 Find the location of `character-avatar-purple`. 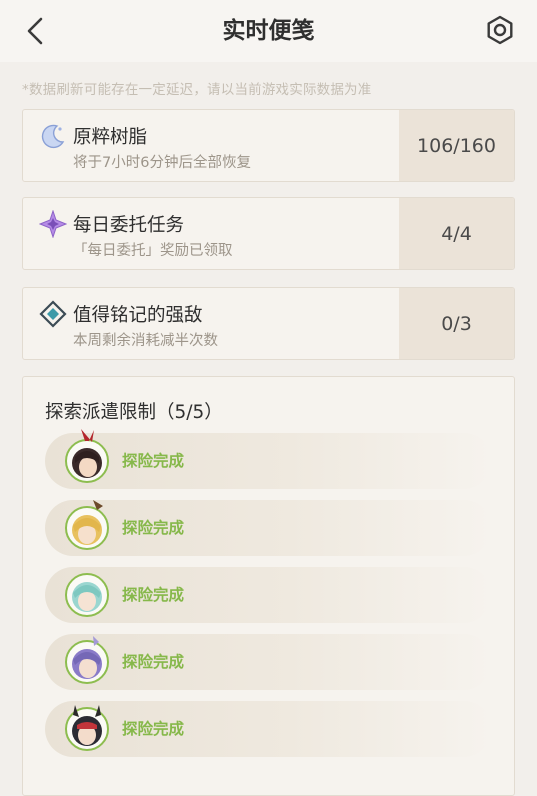

character-avatar-purple is located at coordinates (87, 660).